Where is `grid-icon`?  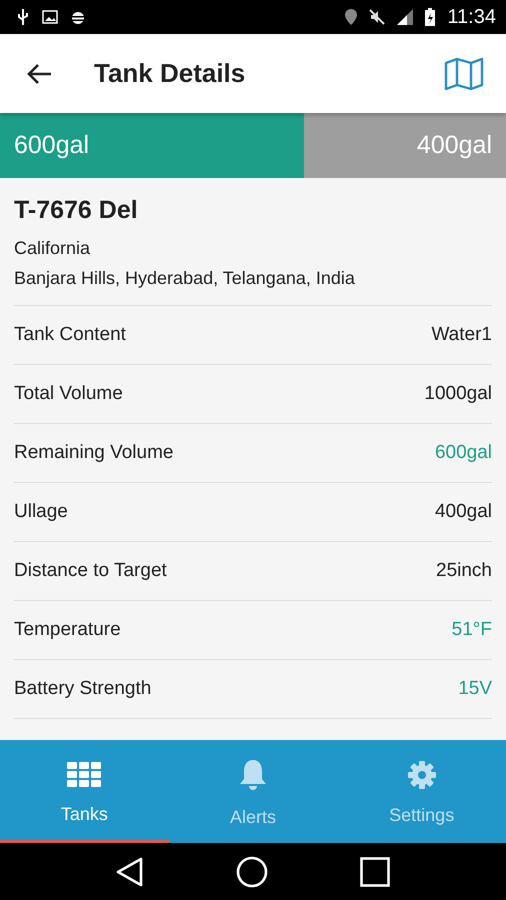 grid-icon is located at coordinates (84, 775).